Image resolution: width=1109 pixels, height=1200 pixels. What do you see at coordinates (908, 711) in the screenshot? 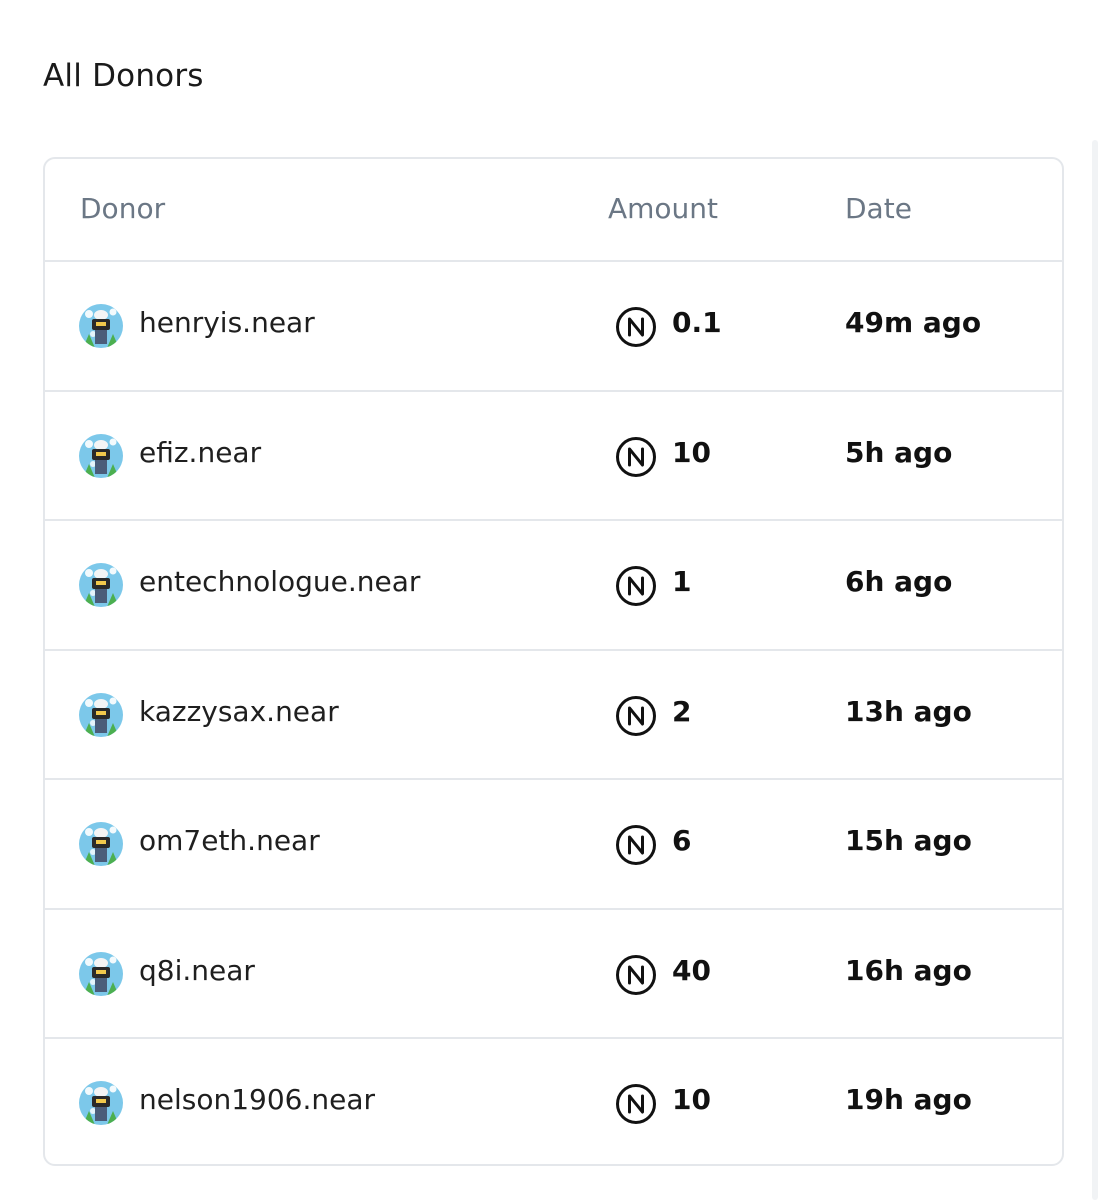
I see `donation-date: 13h ago` at bounding box center [908, 711].